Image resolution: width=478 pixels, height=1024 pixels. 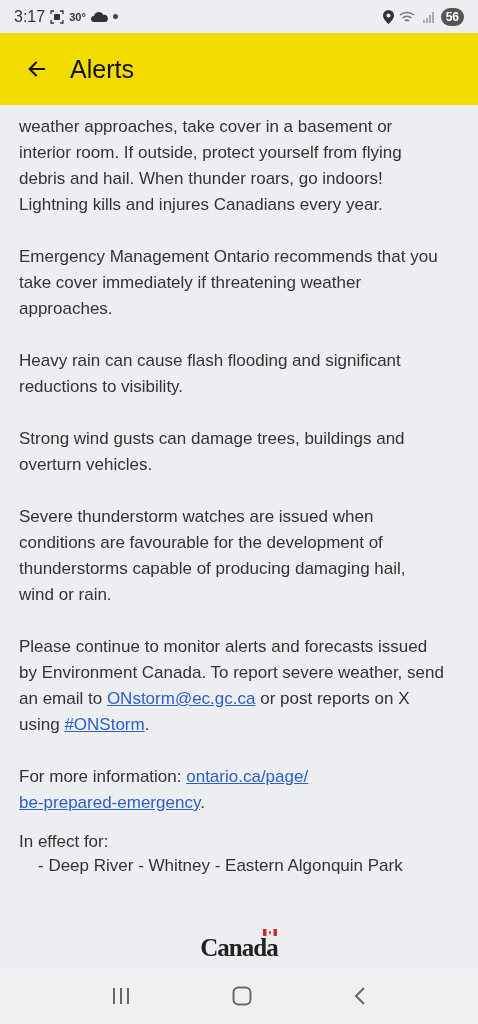 I want to click on dot-icon, so click(x=115, y=16).